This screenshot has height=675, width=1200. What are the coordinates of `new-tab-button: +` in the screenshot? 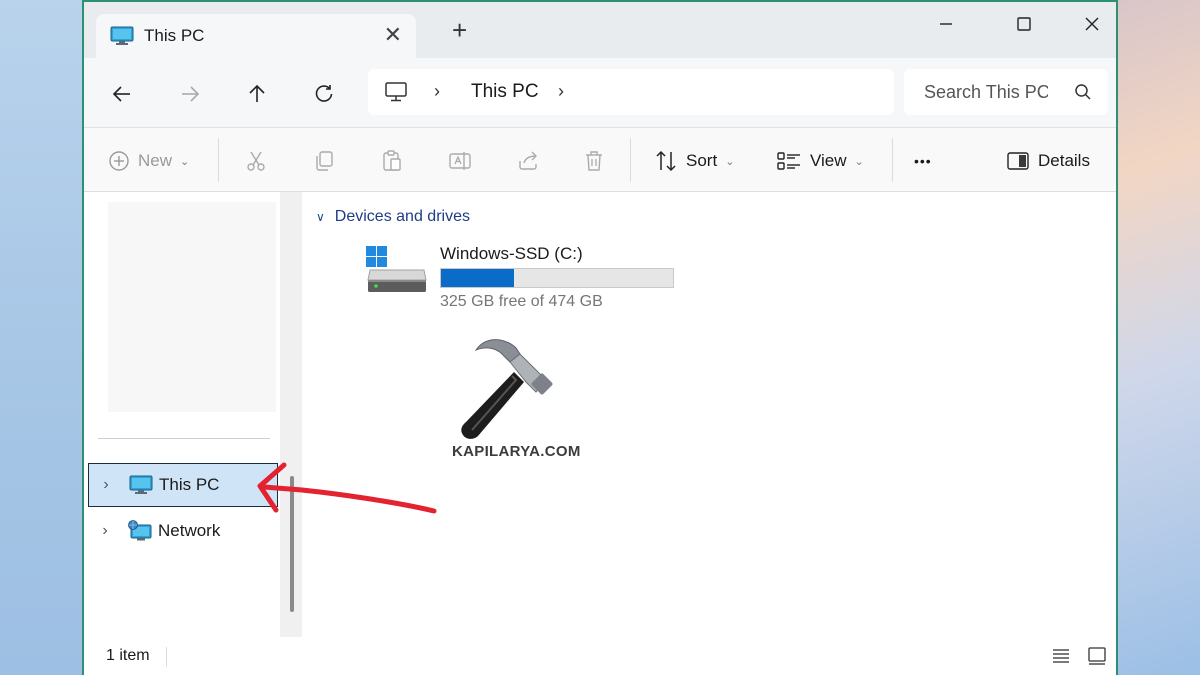 It's located at (459, 30).